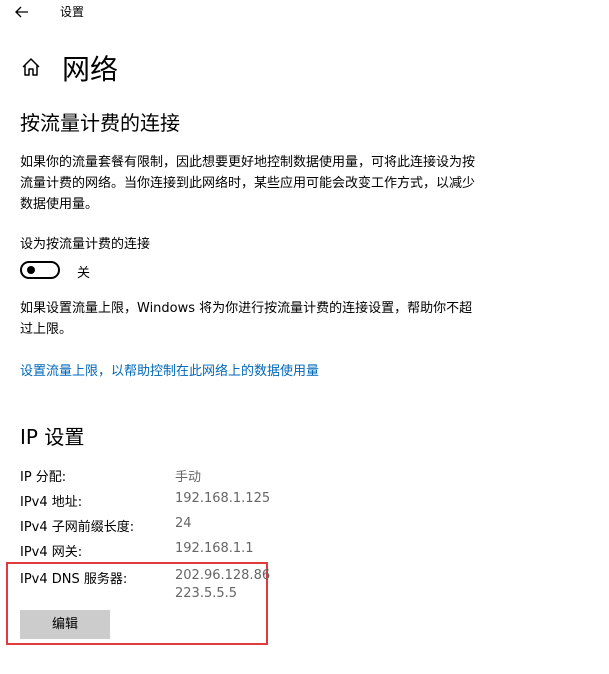 The width and height of the screenshot is (609, 674). I want to click on back-arrow-icon, so click(21, 12).